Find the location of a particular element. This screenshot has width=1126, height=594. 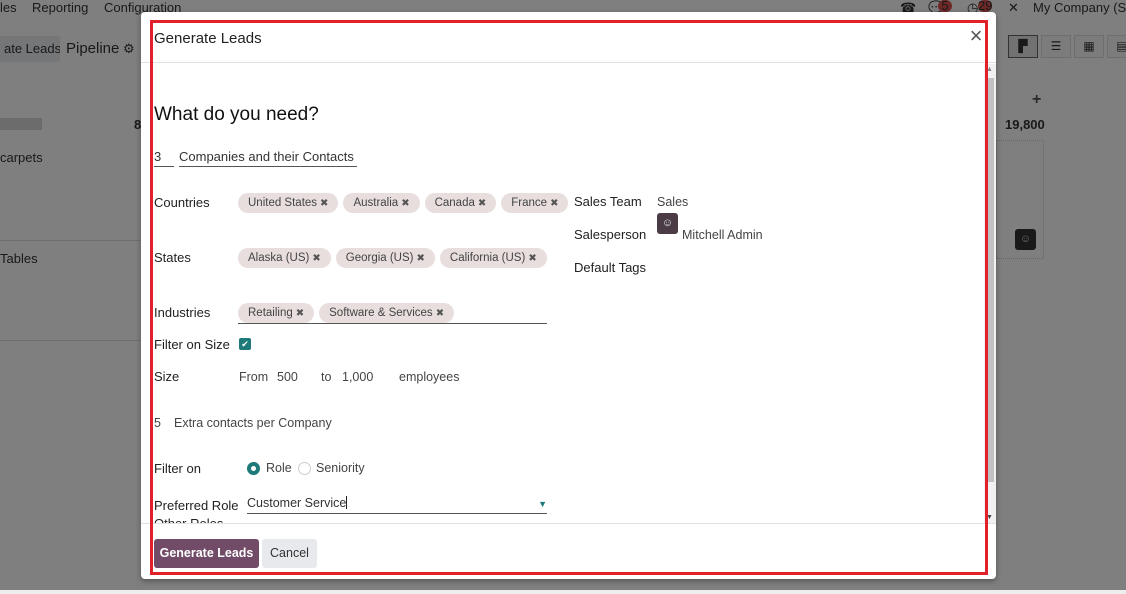

tag-georgia: Georgia (US) ✖ is located at coordinates (385, 258).